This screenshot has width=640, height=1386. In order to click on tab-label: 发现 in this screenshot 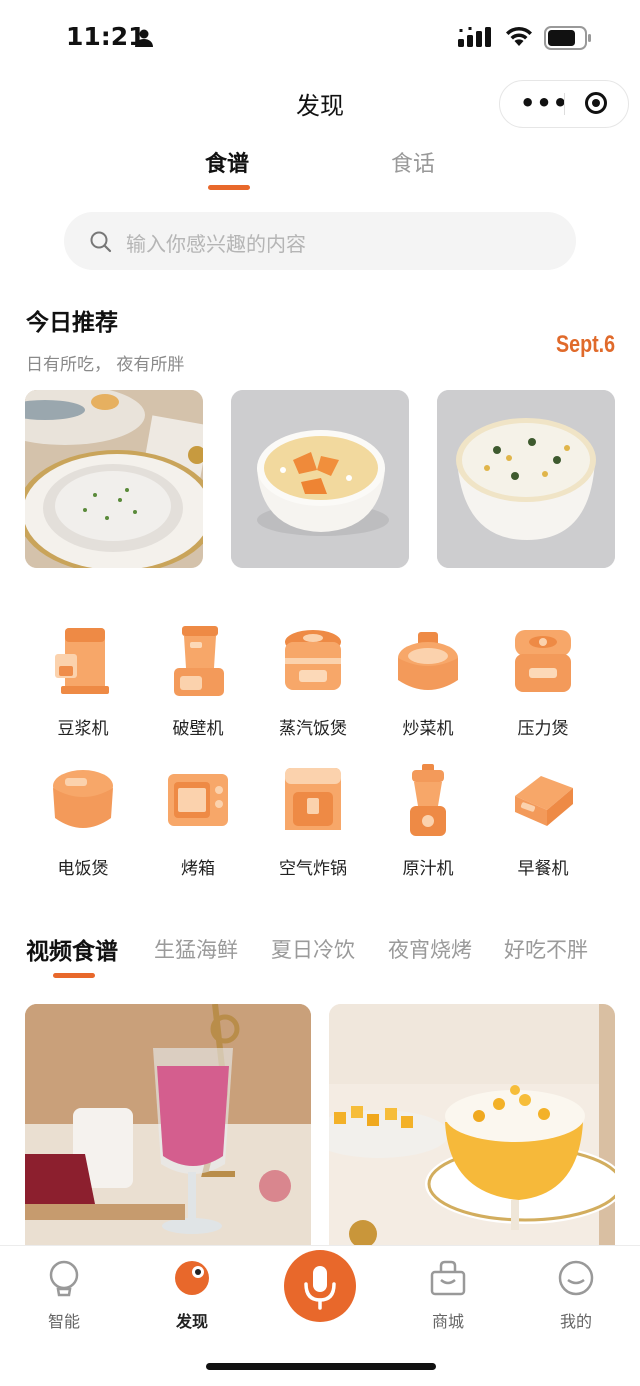, I will do `click(191, 1321)`.